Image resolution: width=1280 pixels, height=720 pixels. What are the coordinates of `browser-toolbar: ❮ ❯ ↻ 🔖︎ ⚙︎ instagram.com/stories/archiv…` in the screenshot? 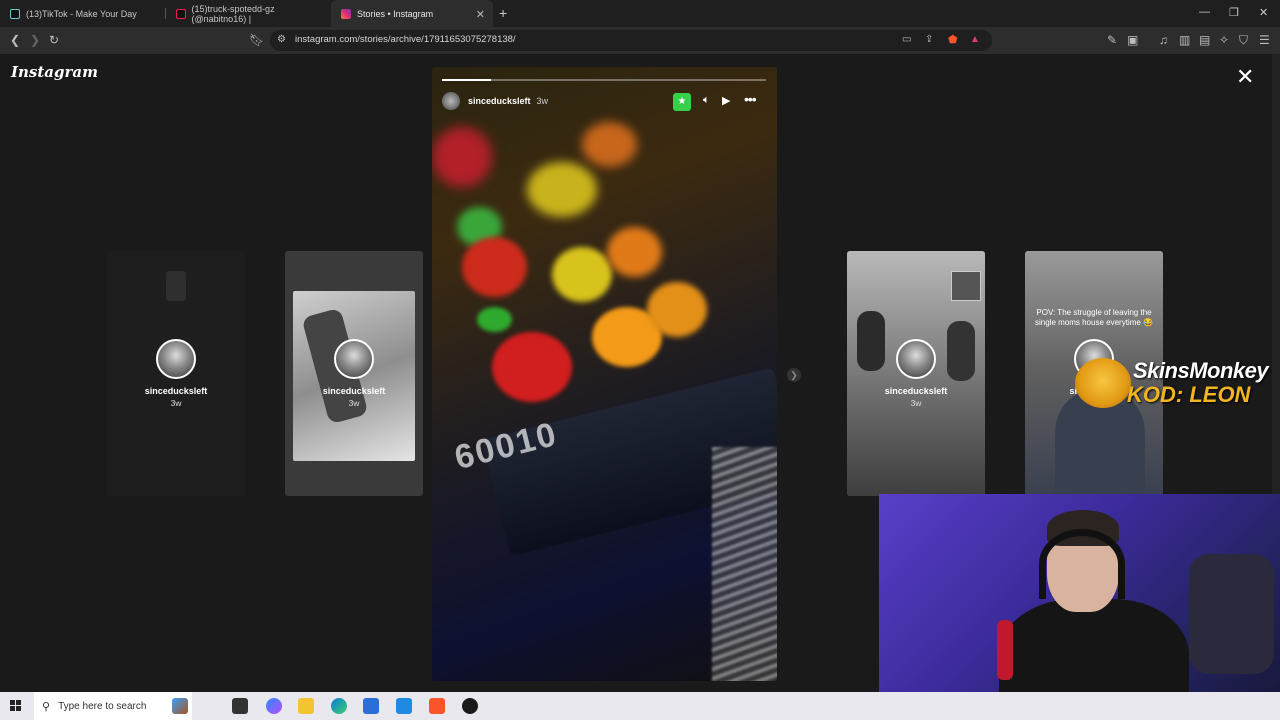 It's located at (640, 40).